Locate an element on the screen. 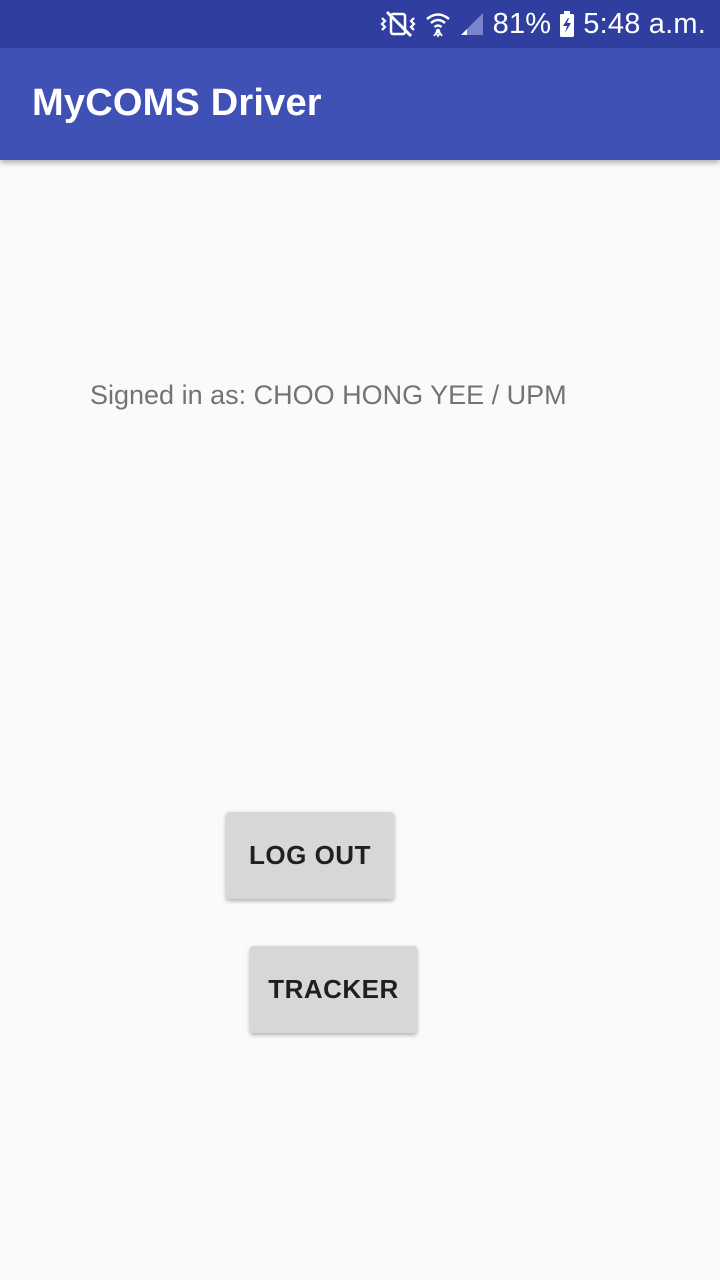 This screenshot has height=1280, width=720. cellular-signal-icon is located at coordinates (472, 24).